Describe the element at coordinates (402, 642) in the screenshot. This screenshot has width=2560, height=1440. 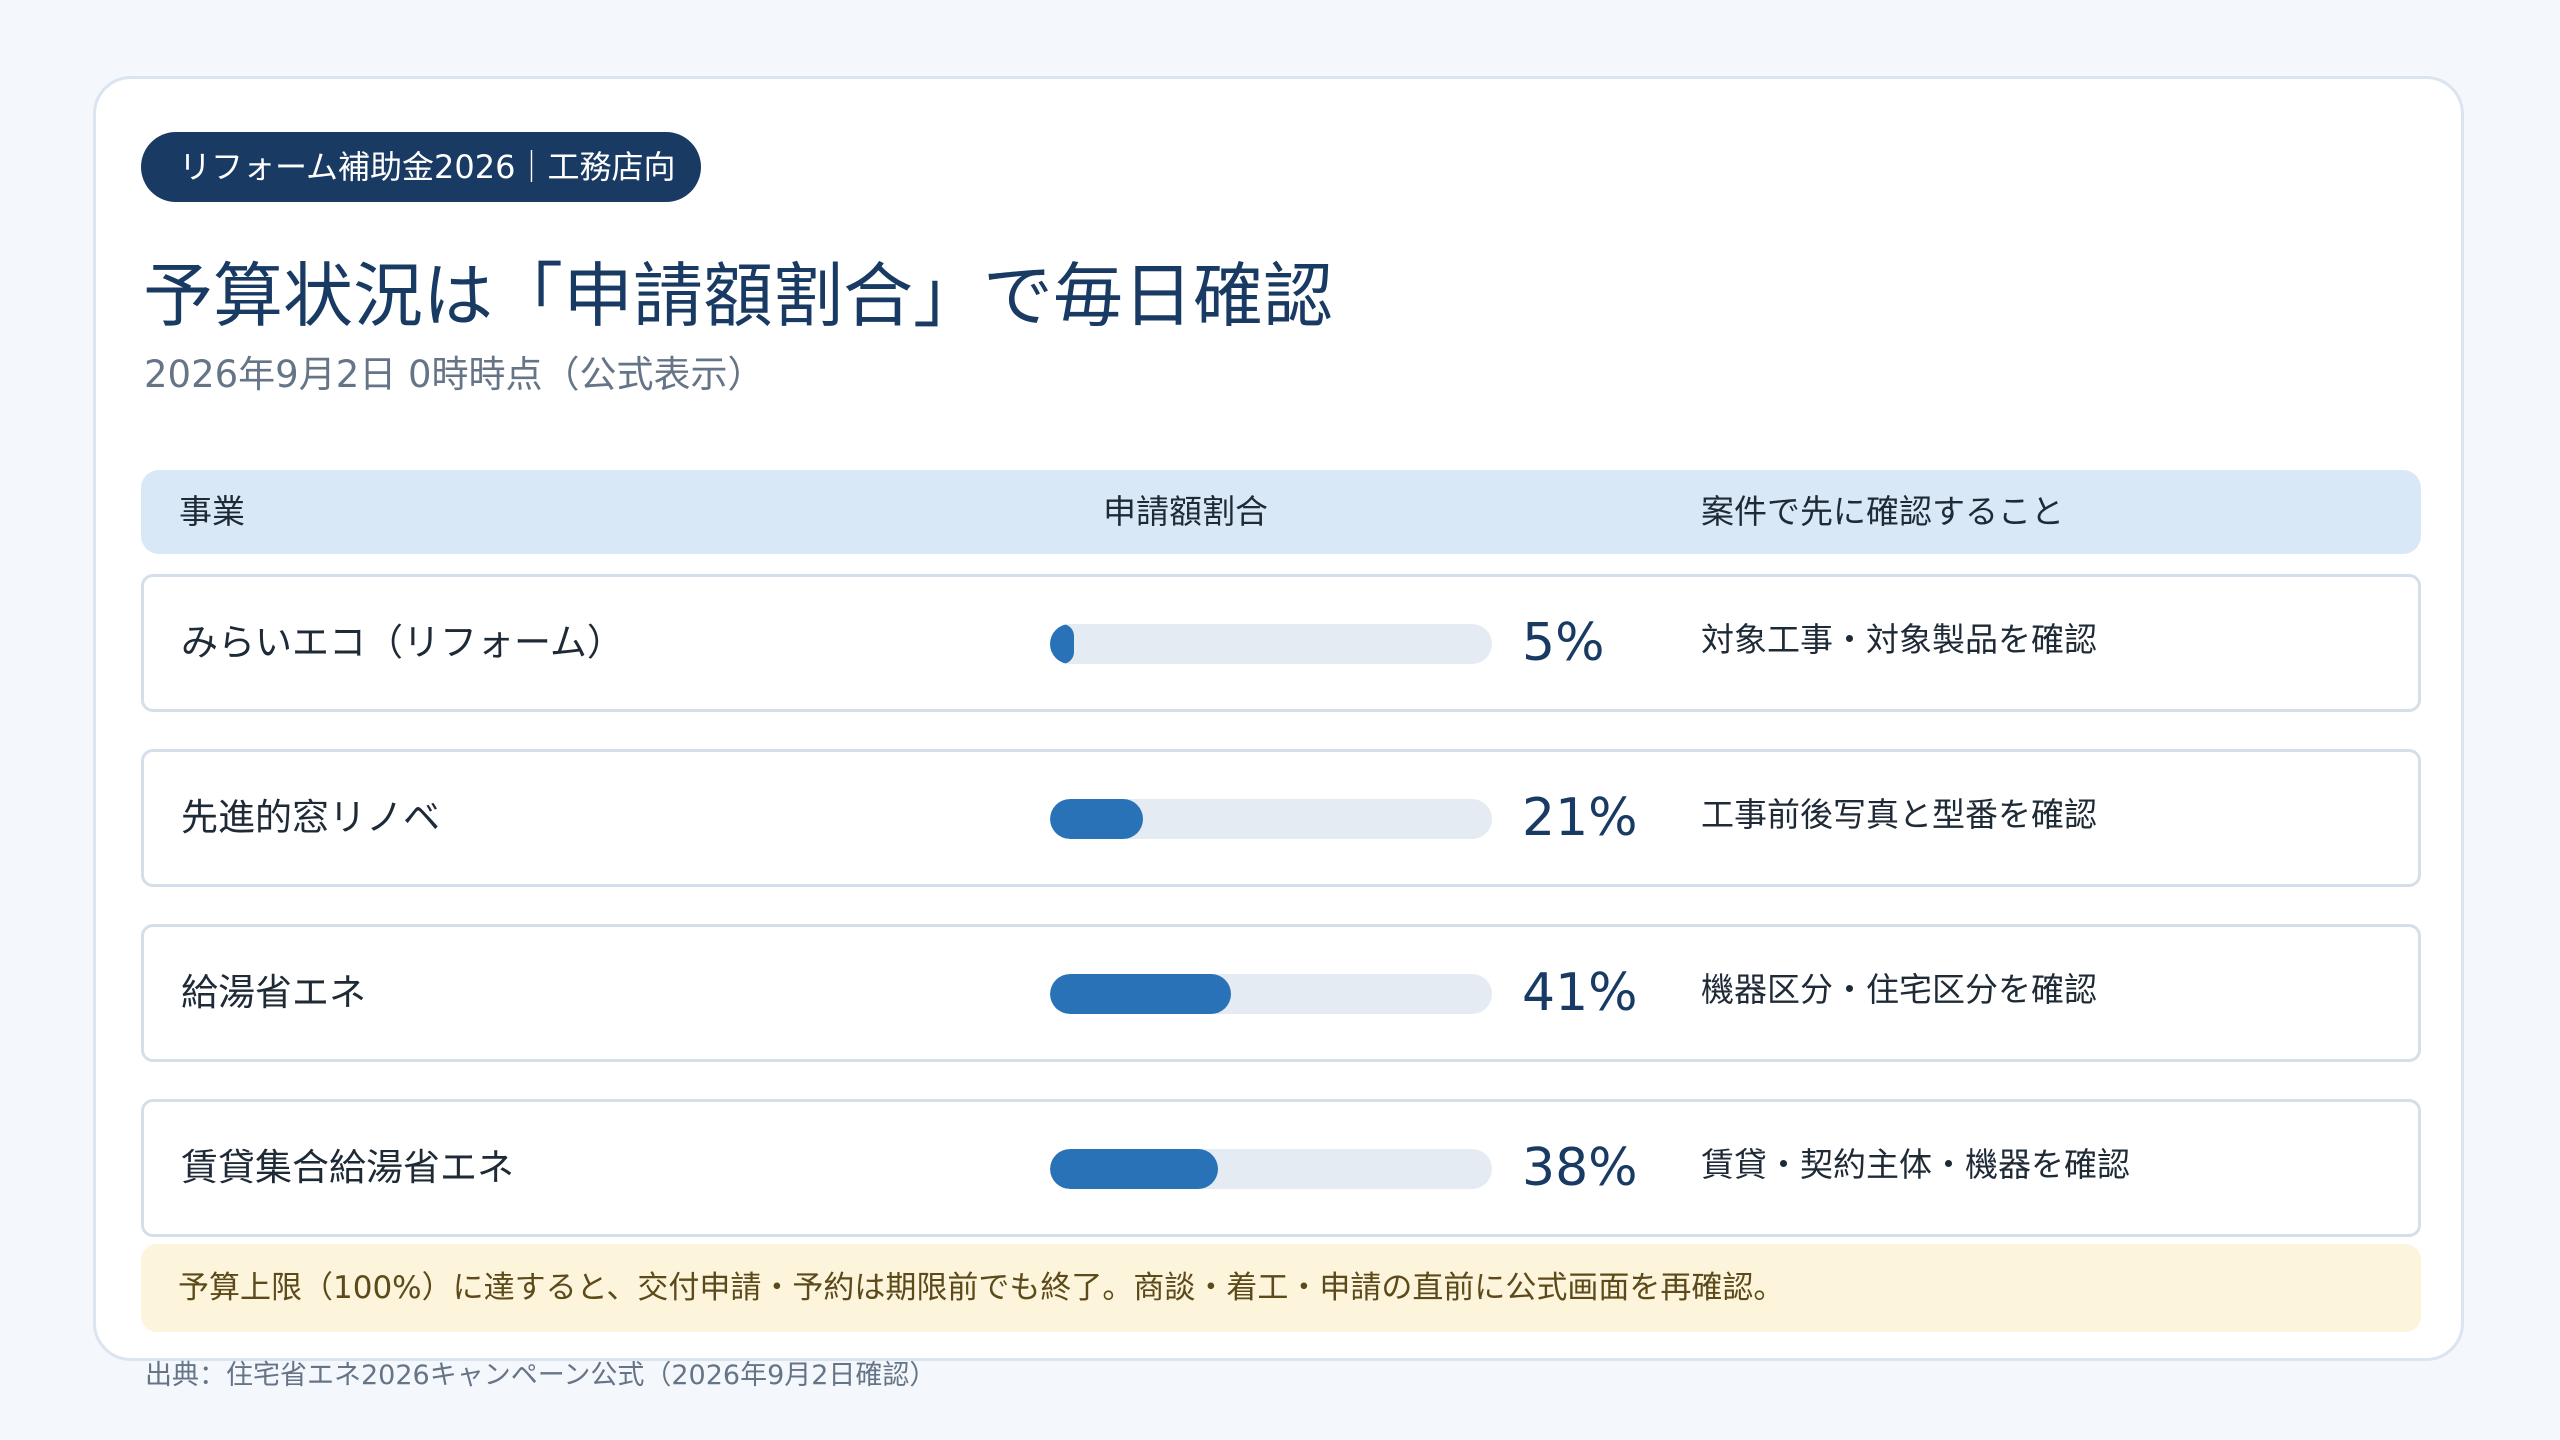
I see `program-name: みらいエコ（リフォーム）` at that location.